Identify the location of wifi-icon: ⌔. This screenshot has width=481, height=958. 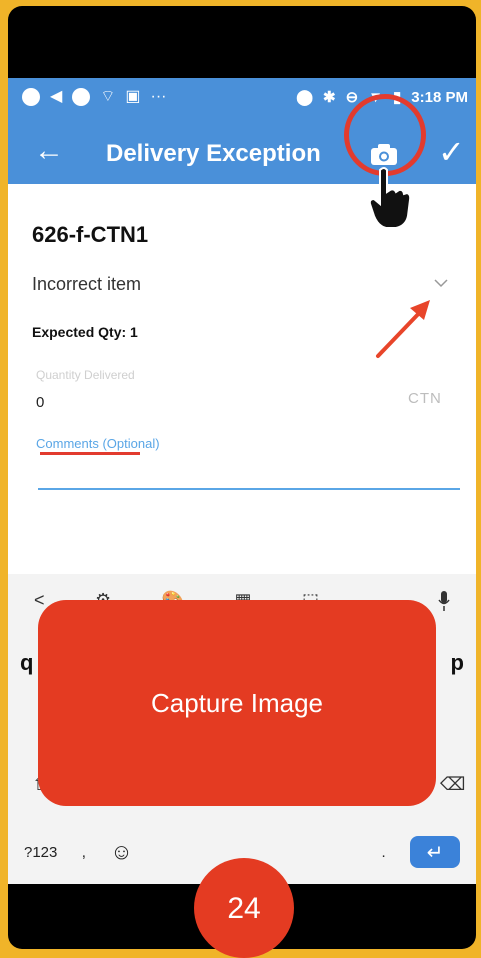
(108, 96).